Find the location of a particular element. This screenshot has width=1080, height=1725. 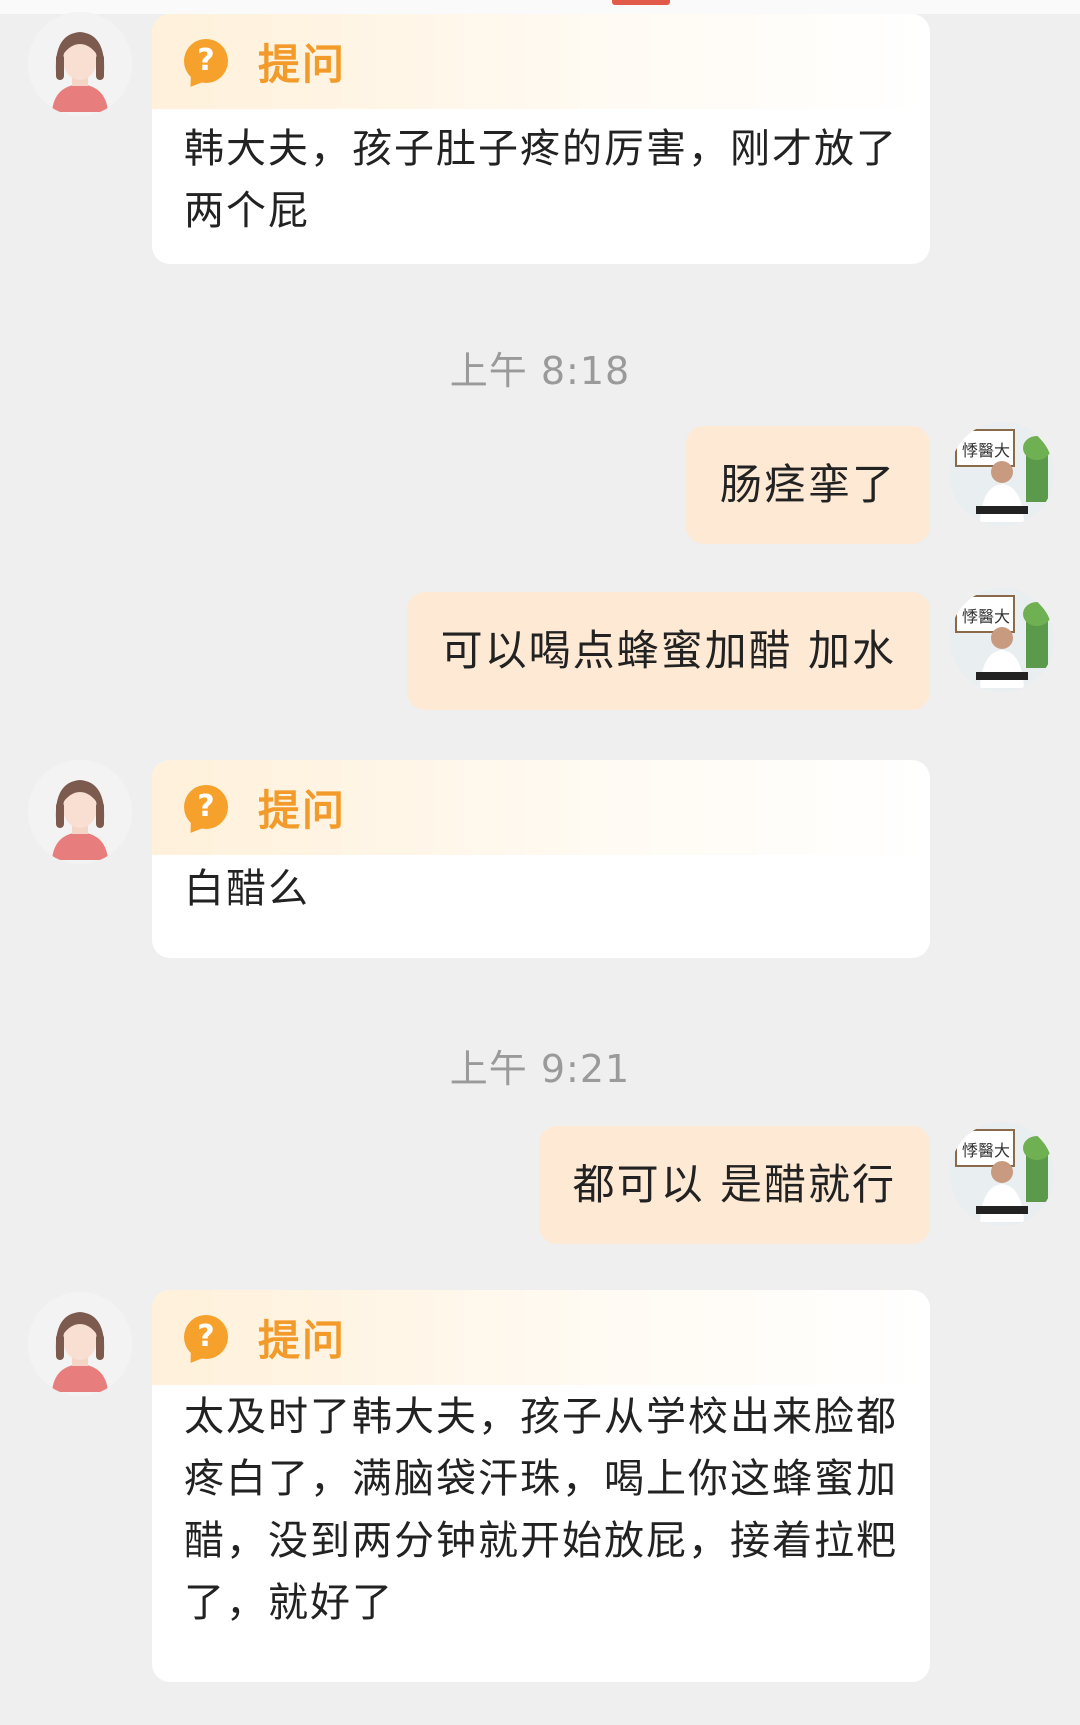

answer-bubble: 都可以 是醋就行 is located at coordinates (734, 1185).